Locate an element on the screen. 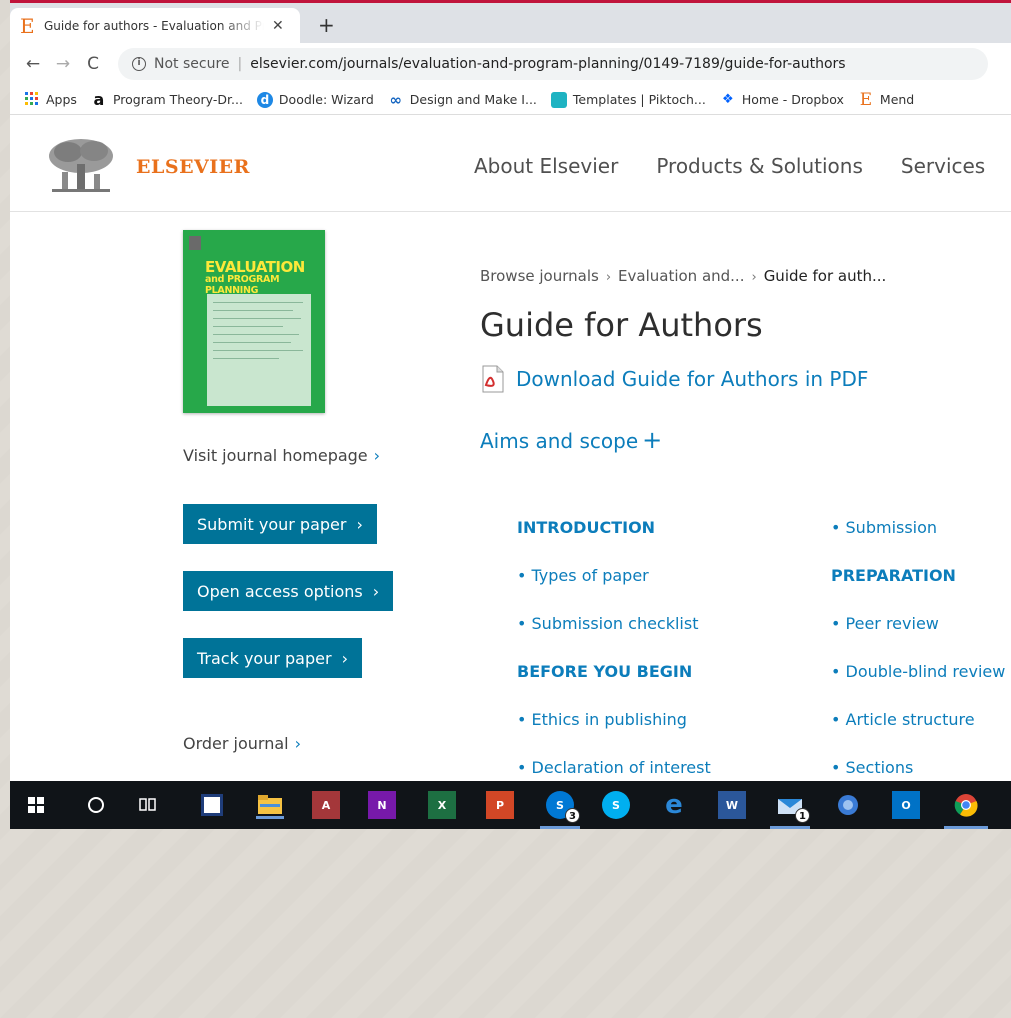  apps-grid-icon is located at coordinates (32, 99).